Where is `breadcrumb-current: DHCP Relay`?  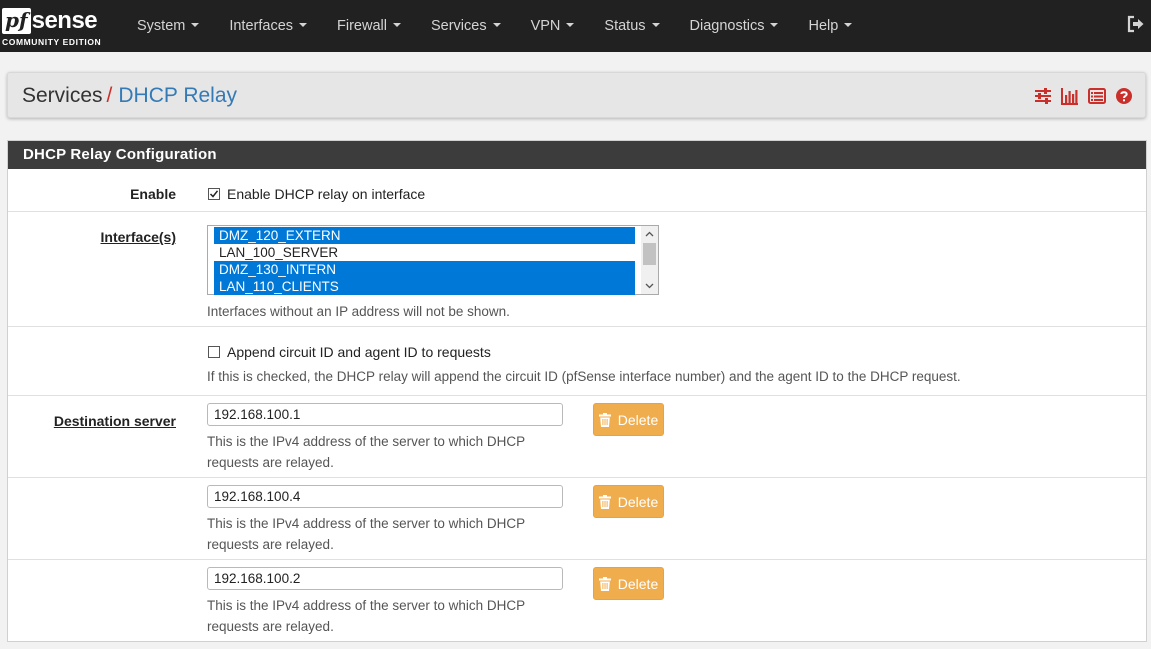
breadcrumb-current: DHCP Relay is located at coordinates (177, 95).